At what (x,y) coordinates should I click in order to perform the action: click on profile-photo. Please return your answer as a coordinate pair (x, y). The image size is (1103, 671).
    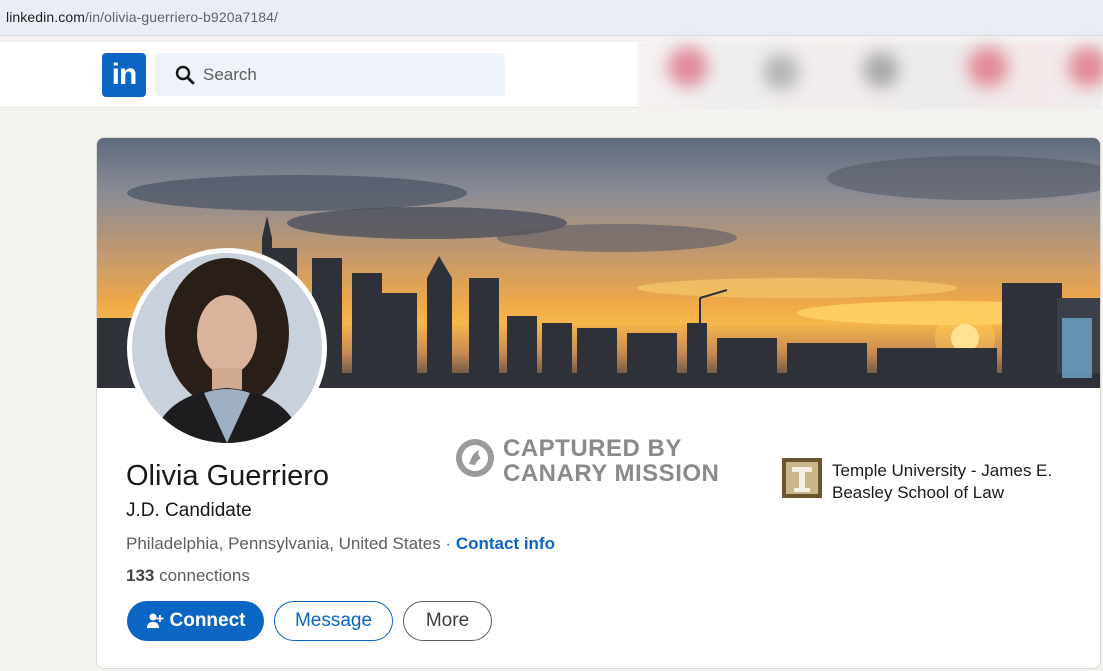
    Looking at the image, I should click on (227, 348).